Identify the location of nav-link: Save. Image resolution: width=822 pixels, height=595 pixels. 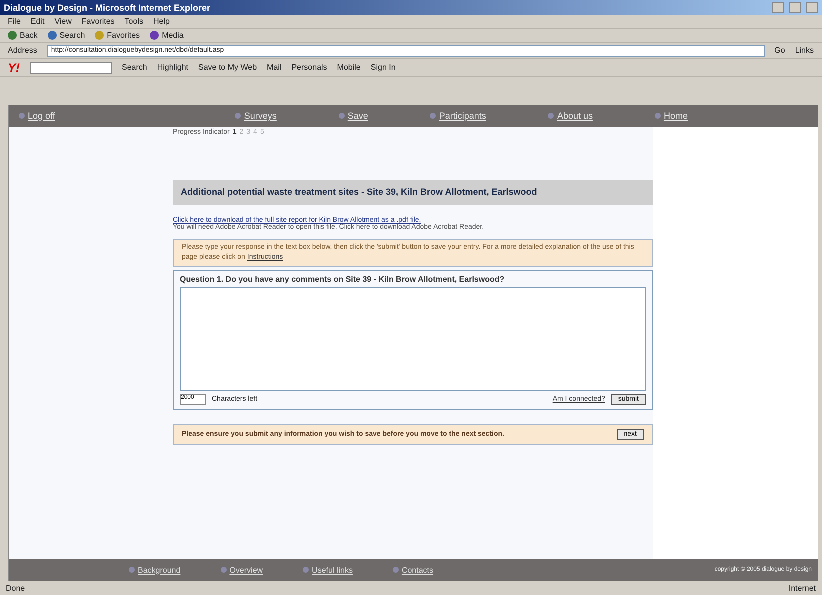
(353, 116).